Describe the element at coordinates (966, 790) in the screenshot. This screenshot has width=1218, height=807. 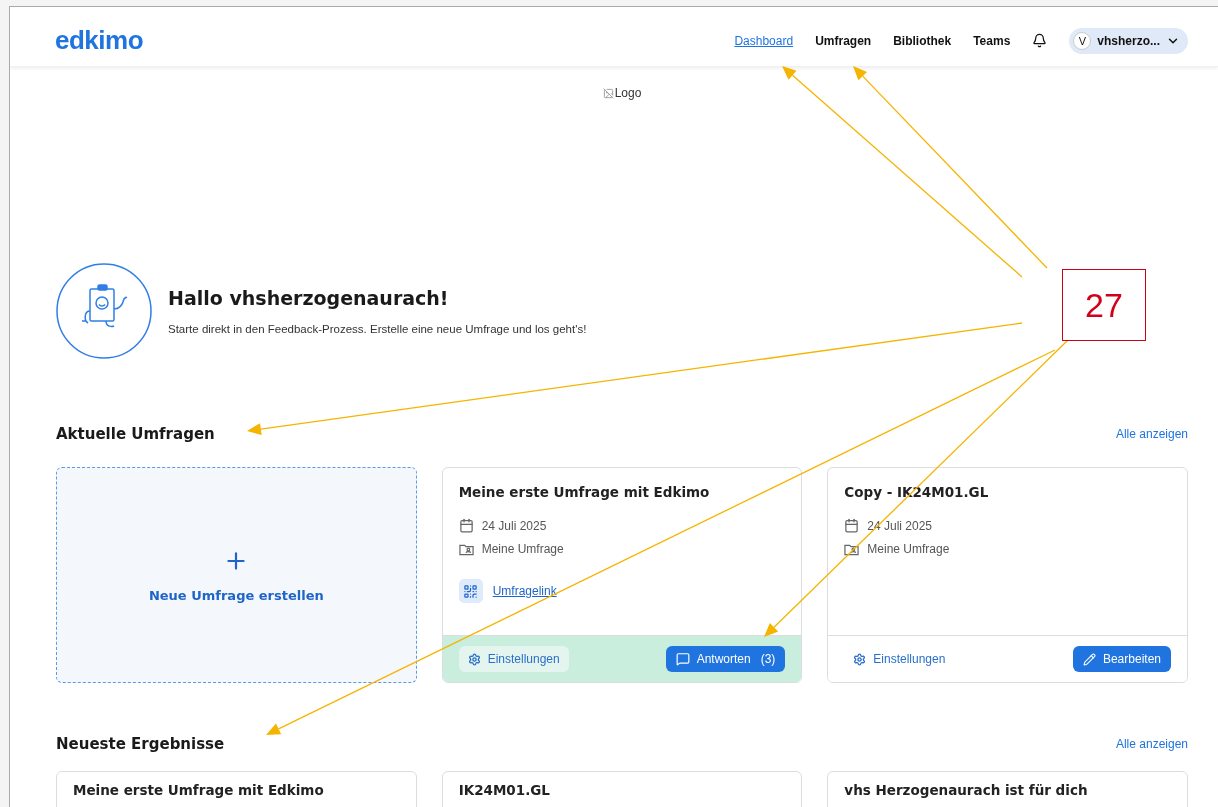
I see `result-title: vhs Herzogenaurach ist für dich` at that location.